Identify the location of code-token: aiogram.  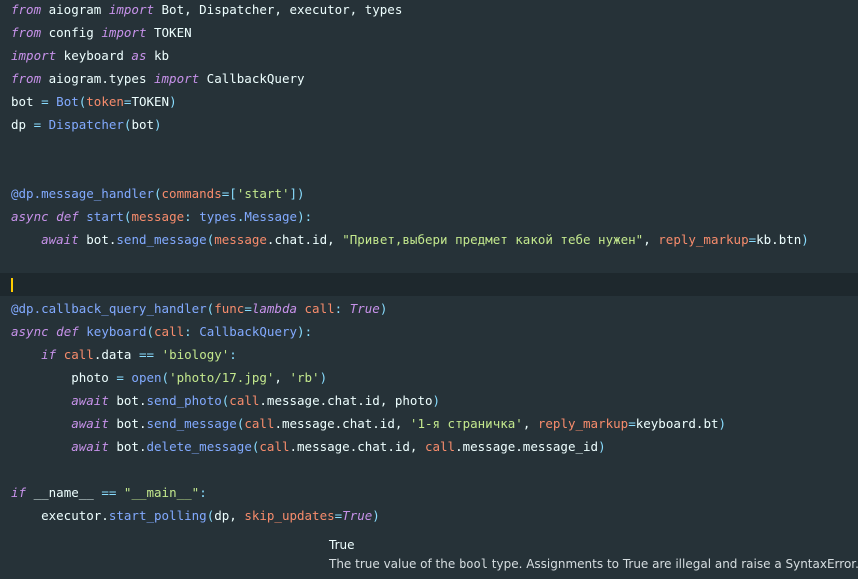
(75, 9).